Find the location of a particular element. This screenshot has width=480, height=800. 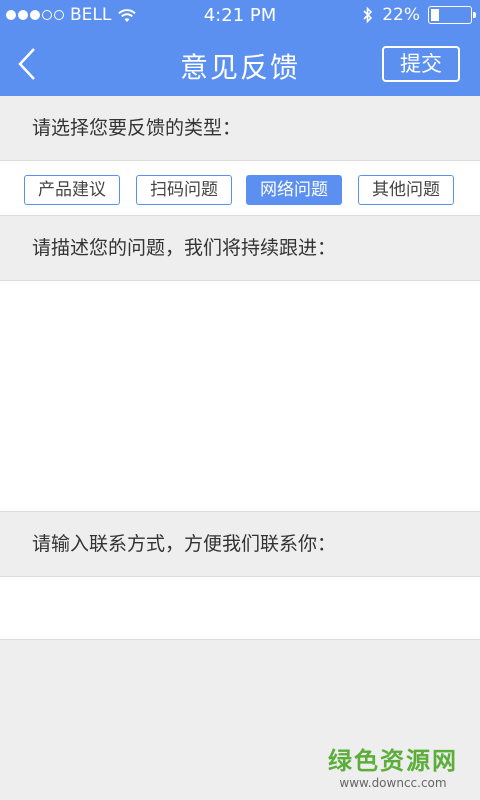

watermark-main-text: 绿色资源网 is located at coordinates (393, 761).